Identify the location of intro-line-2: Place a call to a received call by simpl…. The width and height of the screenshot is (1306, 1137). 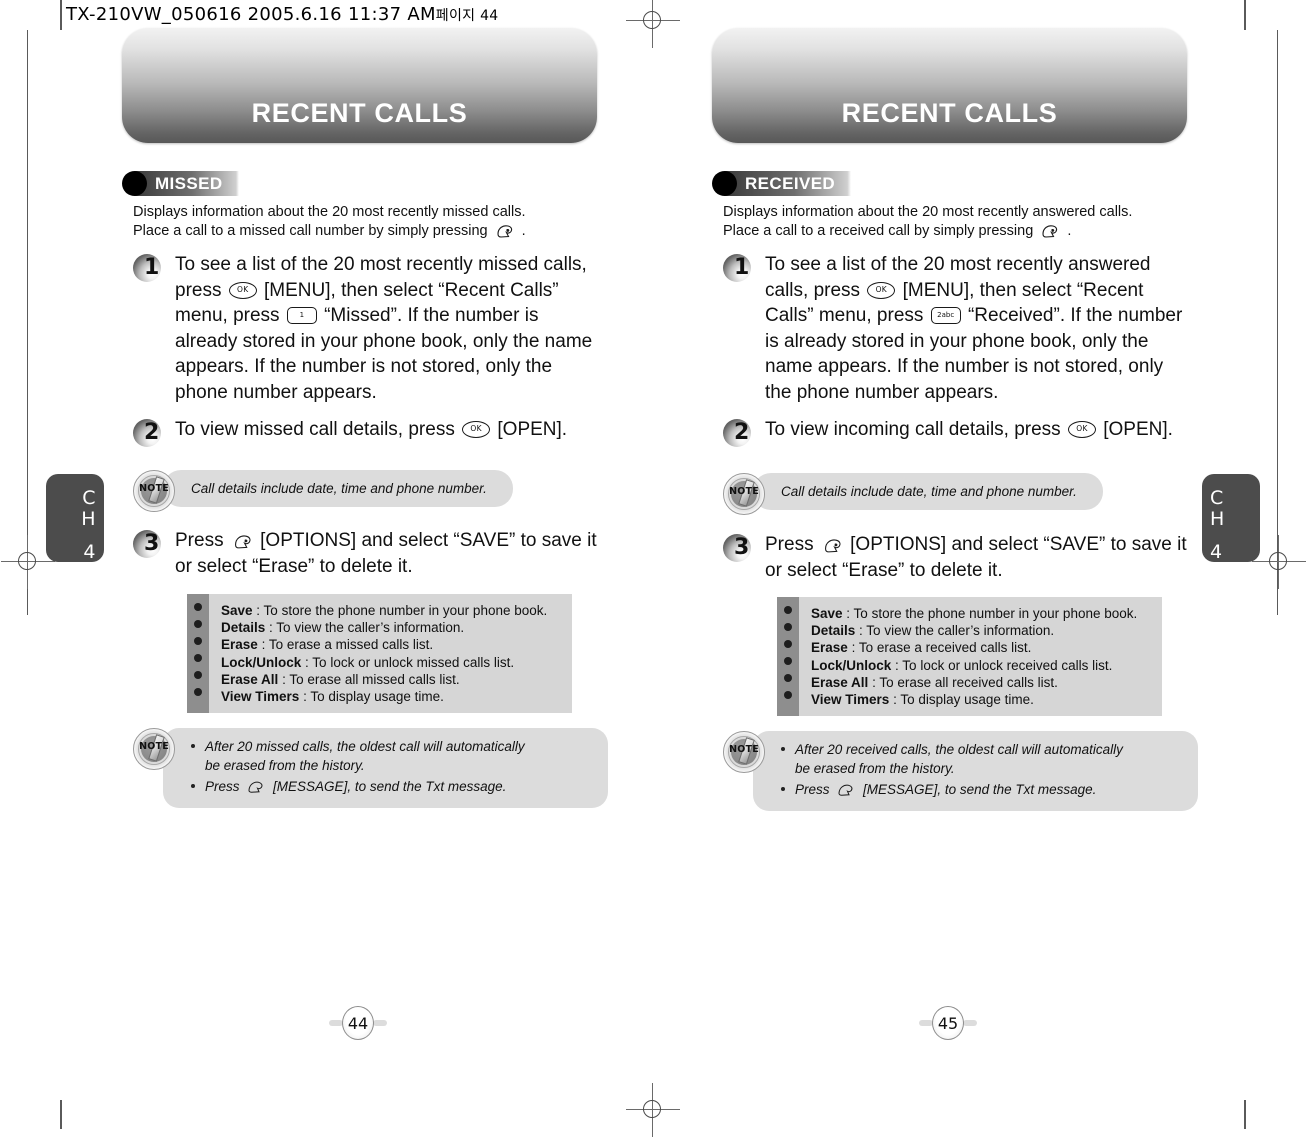
(958, 231).